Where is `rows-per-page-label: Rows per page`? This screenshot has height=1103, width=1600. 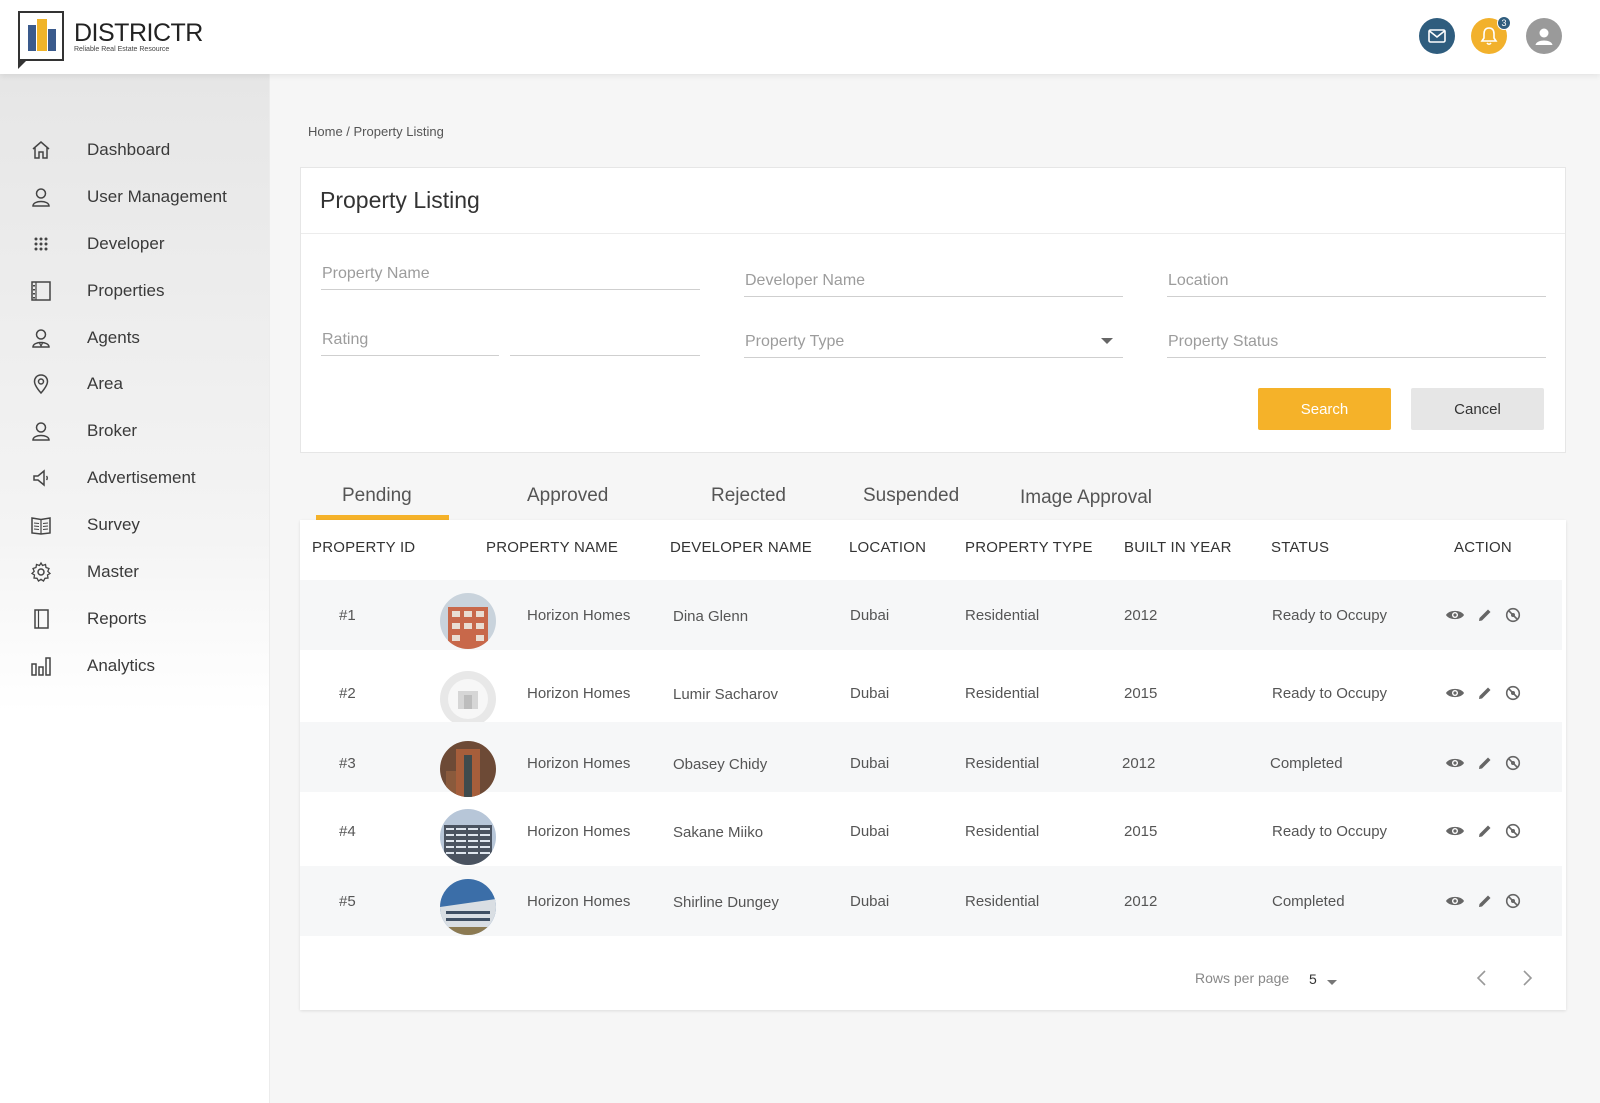
rows-per-page-label: Rows per page is located at coordinates (1242, 978).